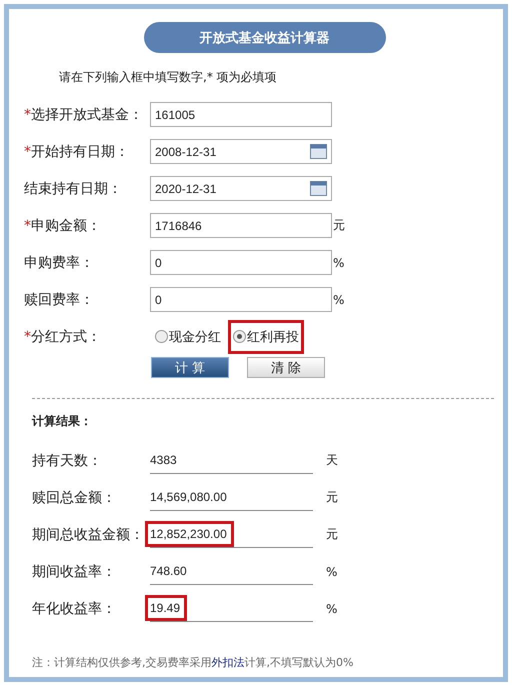 The height and width of the screenshot is (685, 512). What do you see at coordinates (63, 337) in the screenshot?
I see `field-label: *分红方式：` at bounding box center [63, 337].